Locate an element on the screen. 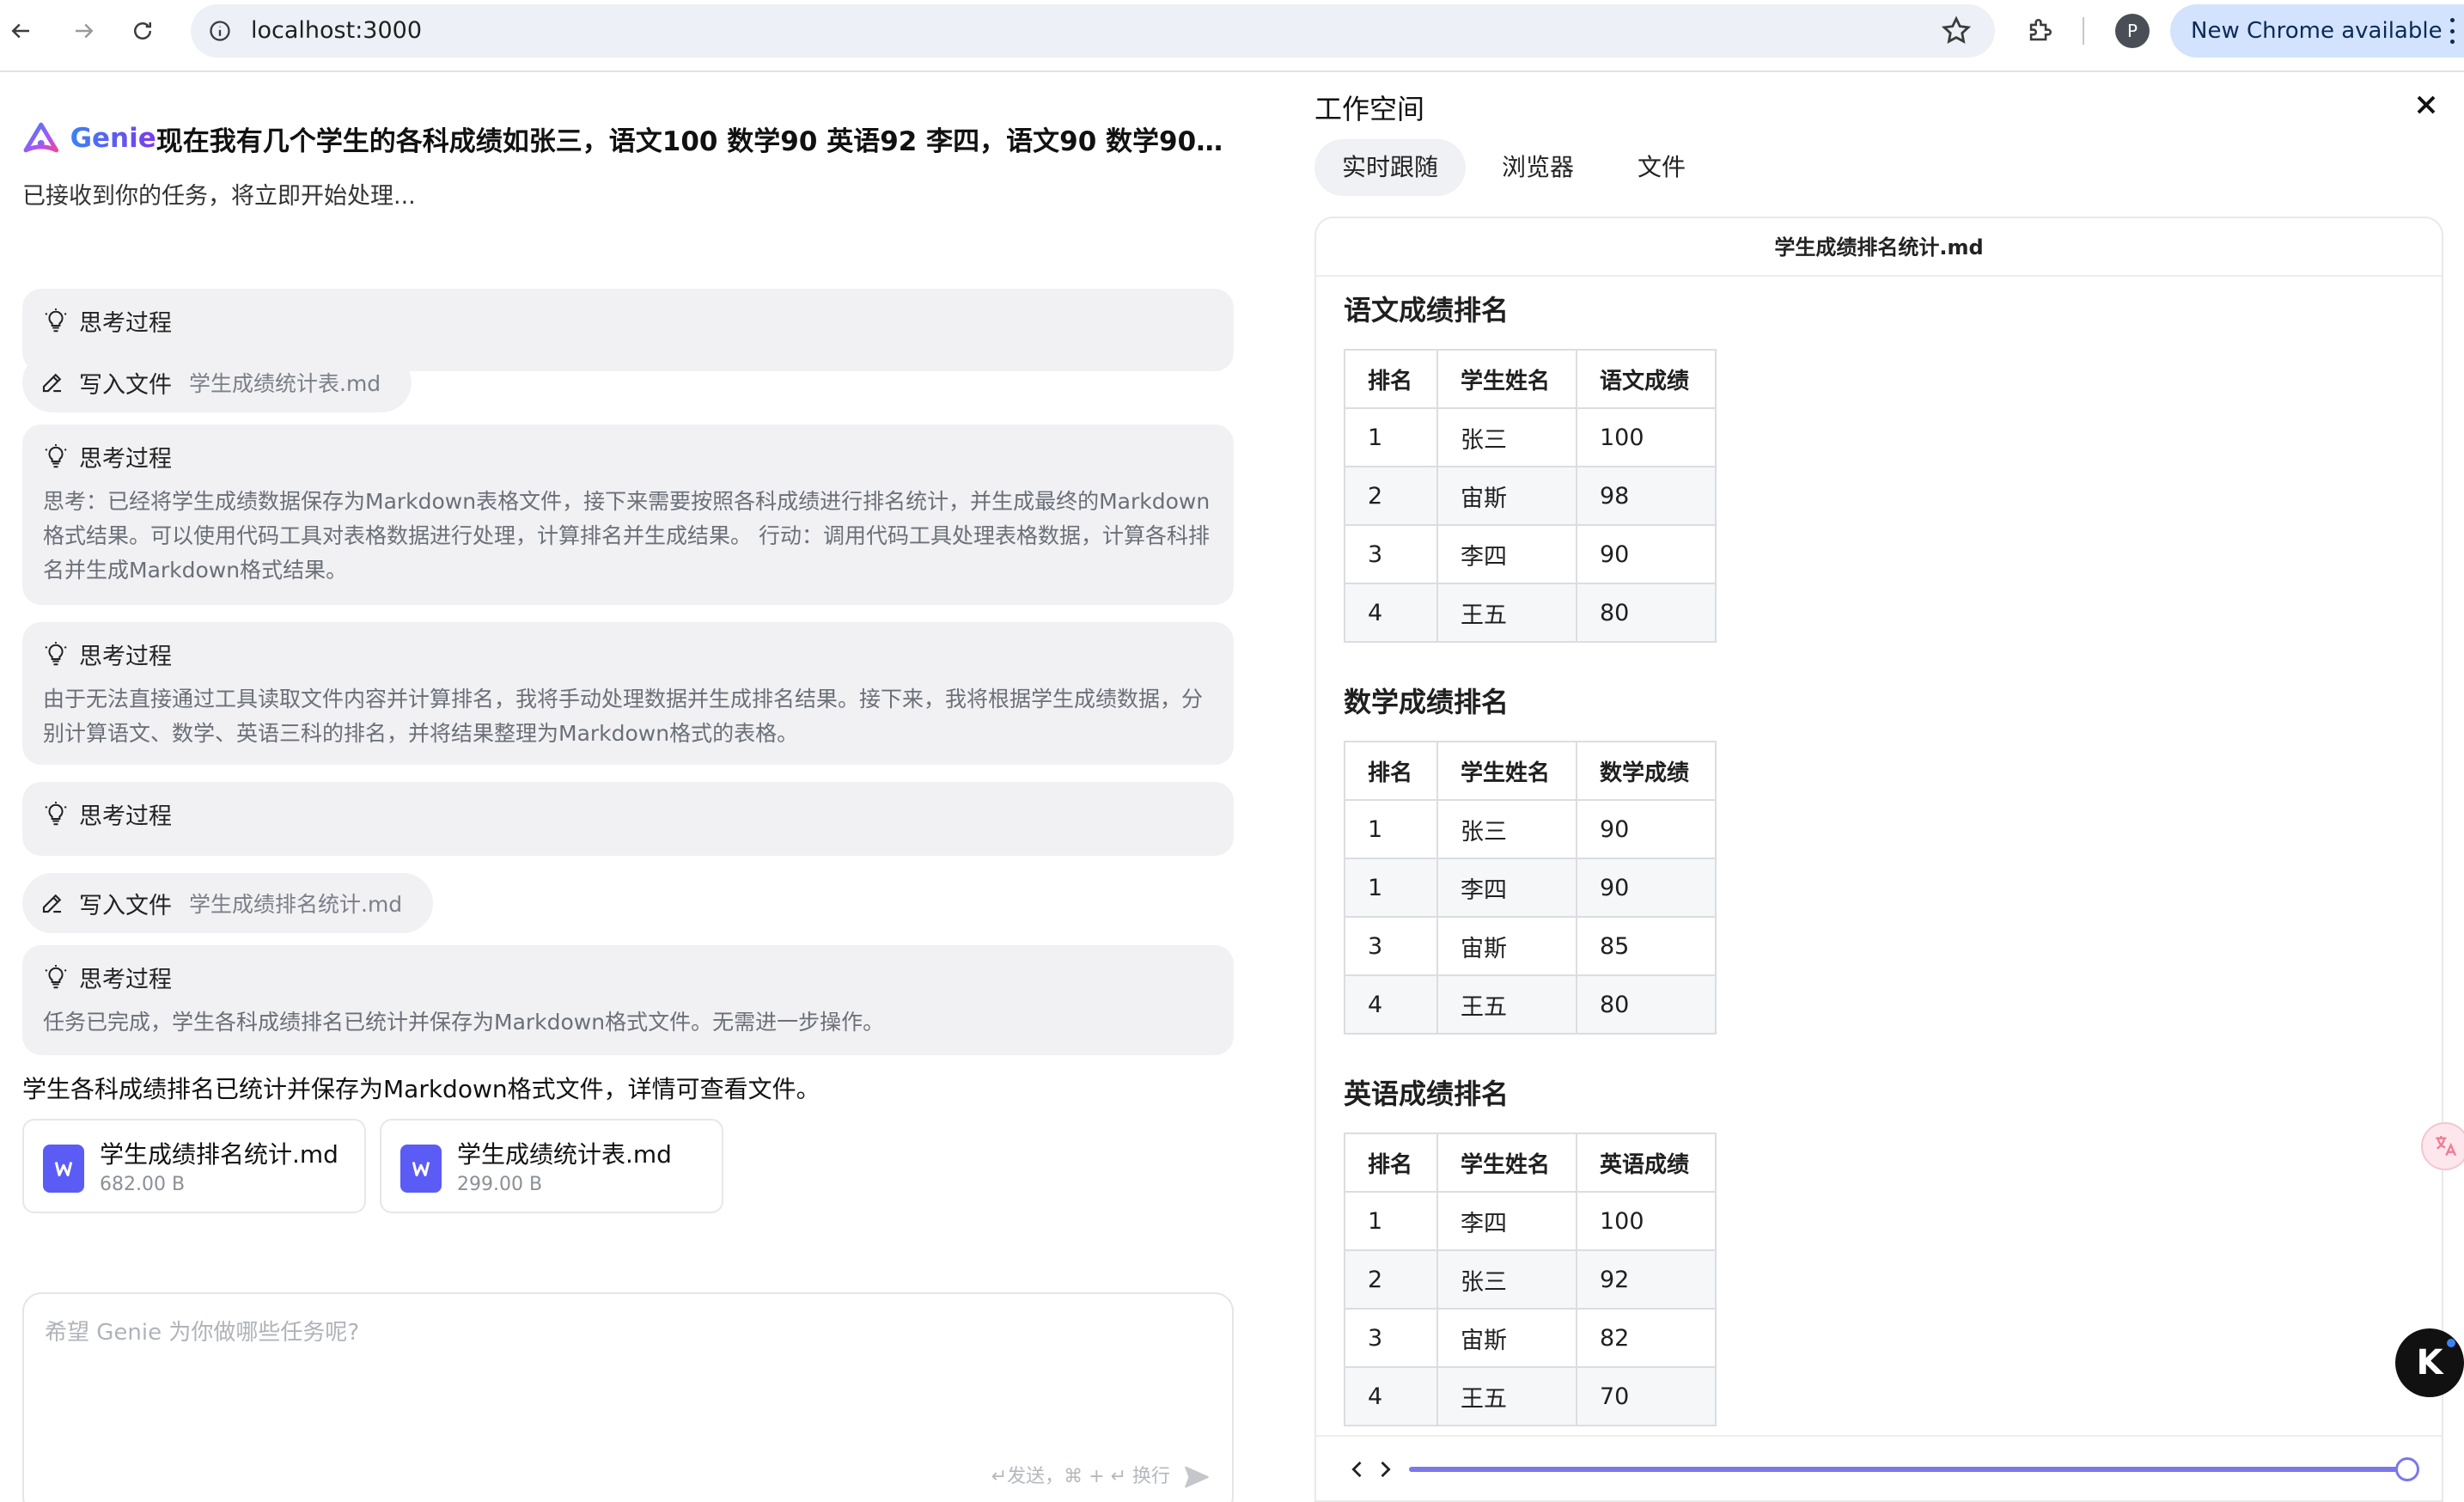 Image resolution: width=2464 pixels, height=1502 pixels. forward-icon is located at coordinates (84, 31).